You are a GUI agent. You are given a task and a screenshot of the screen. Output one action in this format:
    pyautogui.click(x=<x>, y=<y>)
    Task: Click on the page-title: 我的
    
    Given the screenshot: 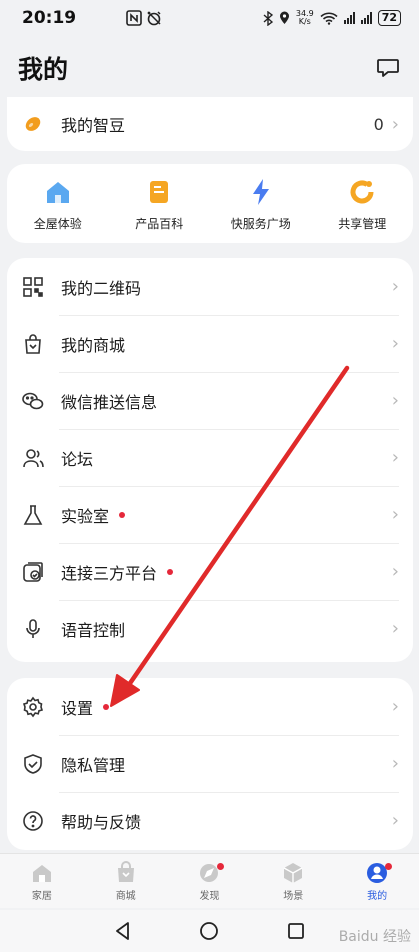 What is the action you would take?
    pyautogui.click(x=43, y=69)
    